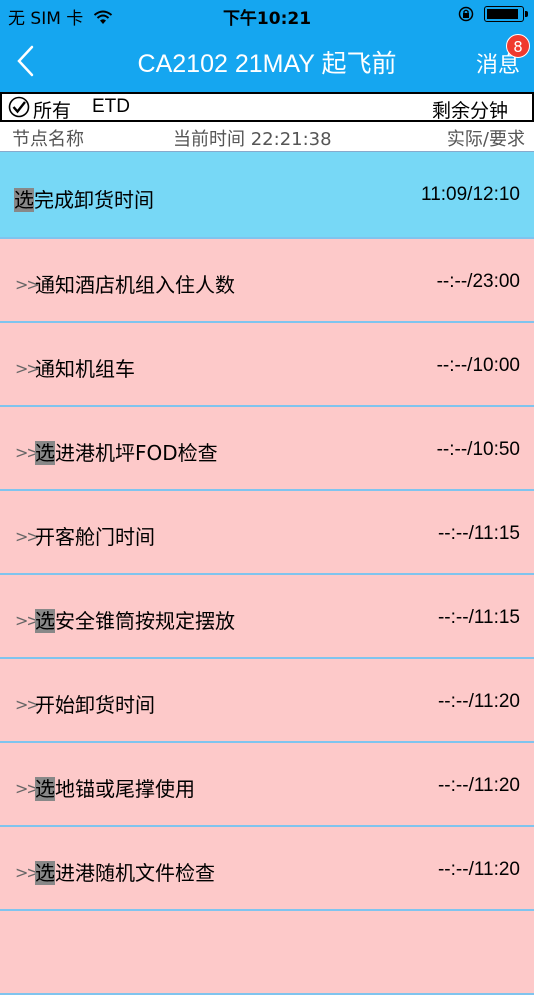 The width and height of the screenshot is (534, 995). Describe the element at coordinates (267, 107) in the screenshot. I see `filter-bar: 所有 ETD 剩余分钟` at that location.